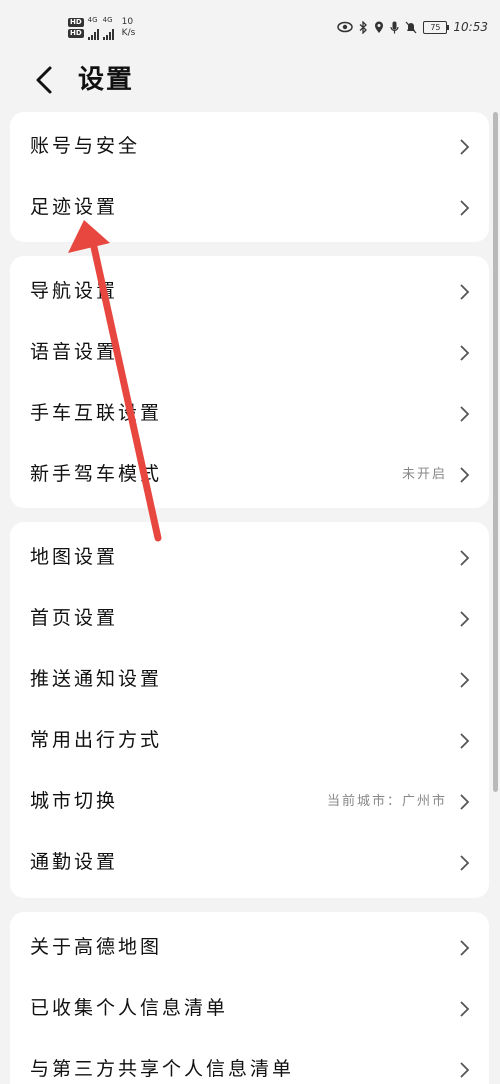  What do you see at coordinates (92, 20) in the screenshot?
I see `network-type-1: 4G` at bounding box center [92, 20].